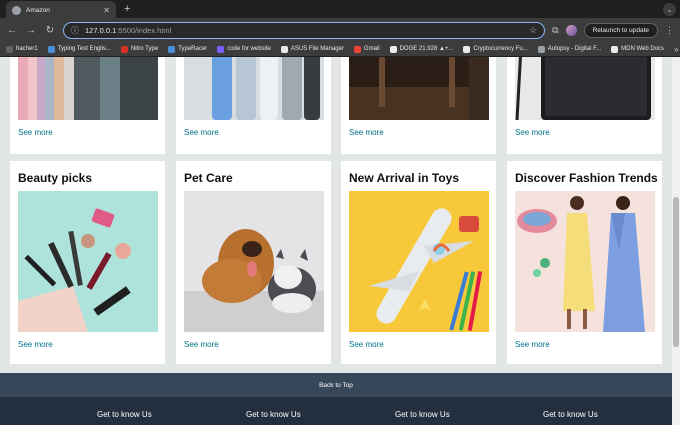 This screenshot has width=680, height=425. Describe the element at coordinates (144, 30) in the screenshot. I see `url-path: :5500/index.html` at that location.